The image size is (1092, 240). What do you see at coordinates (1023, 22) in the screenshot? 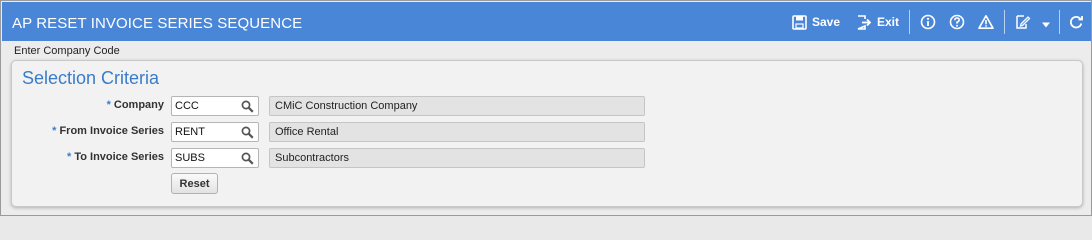
I see `edit-icon` at bounding box center [1023, 22].